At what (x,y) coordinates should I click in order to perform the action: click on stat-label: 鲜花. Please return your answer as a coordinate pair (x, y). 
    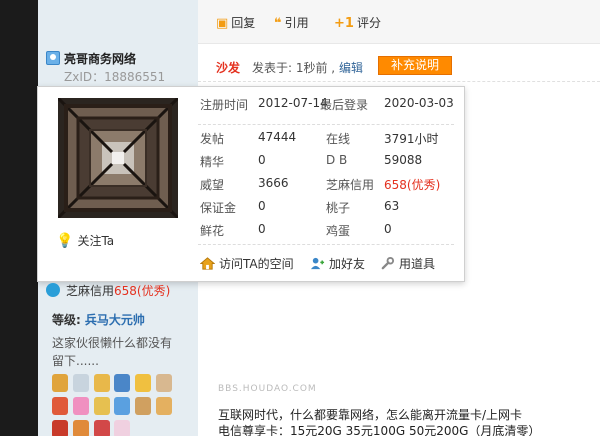
    Looking at the image, I should click on (212, 231).